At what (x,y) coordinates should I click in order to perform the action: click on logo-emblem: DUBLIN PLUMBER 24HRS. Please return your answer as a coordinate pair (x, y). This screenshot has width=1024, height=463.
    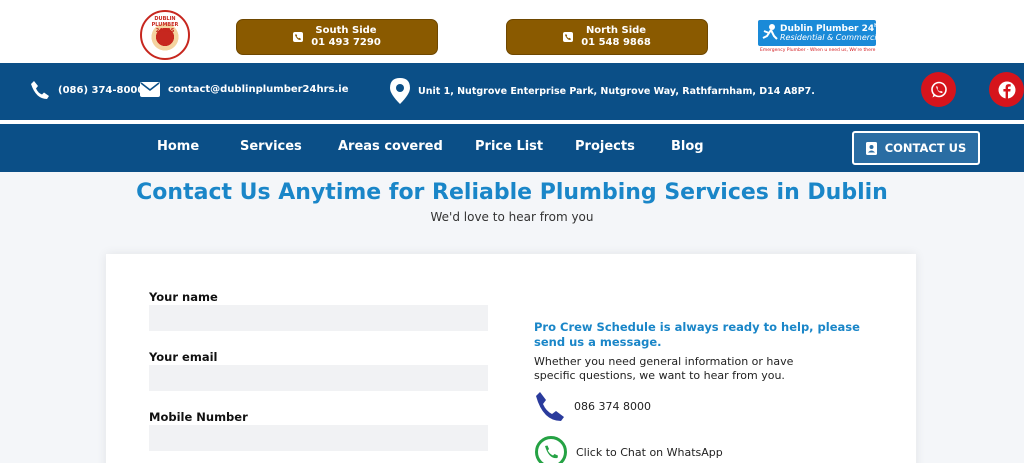
    Looking at the image, I should click on (165, 35).